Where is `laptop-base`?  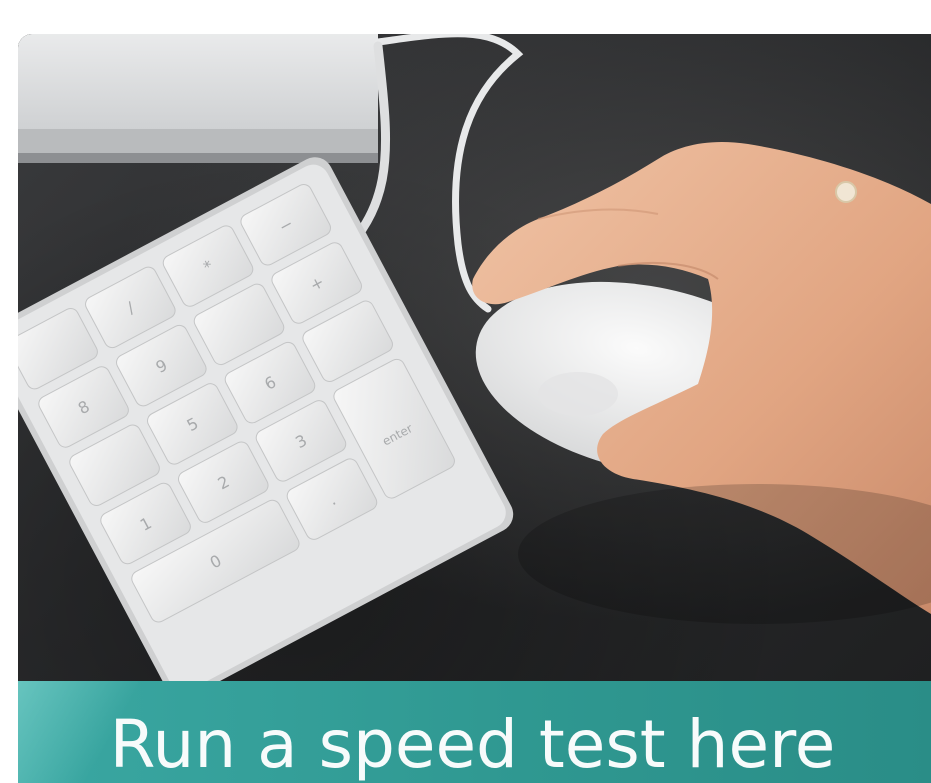
laptop-base is located at coordinates (198, 98).